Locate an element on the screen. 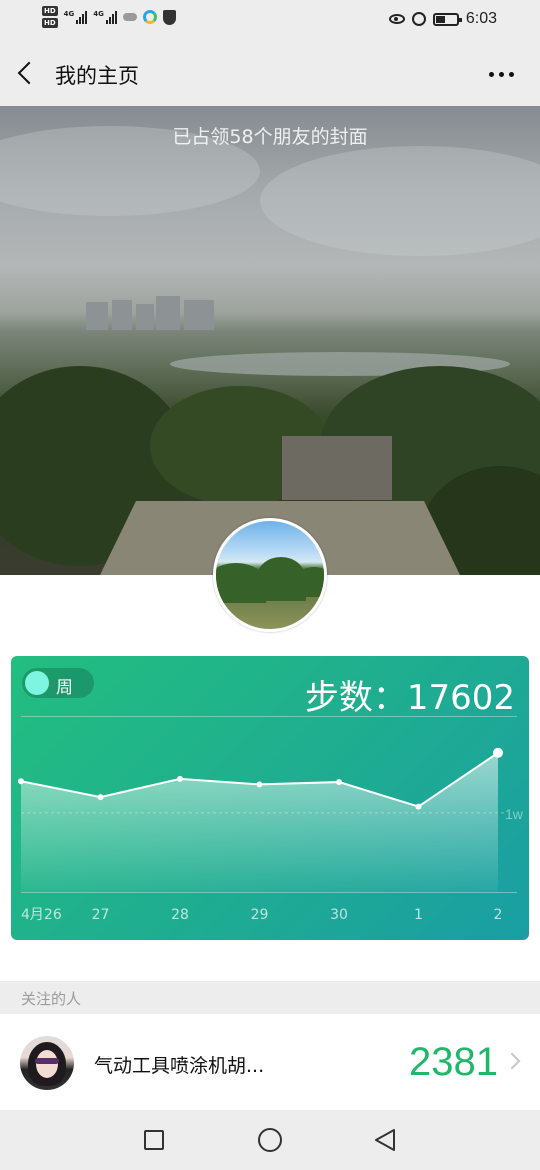  cloud-shape is located at coordinates (400, 201).